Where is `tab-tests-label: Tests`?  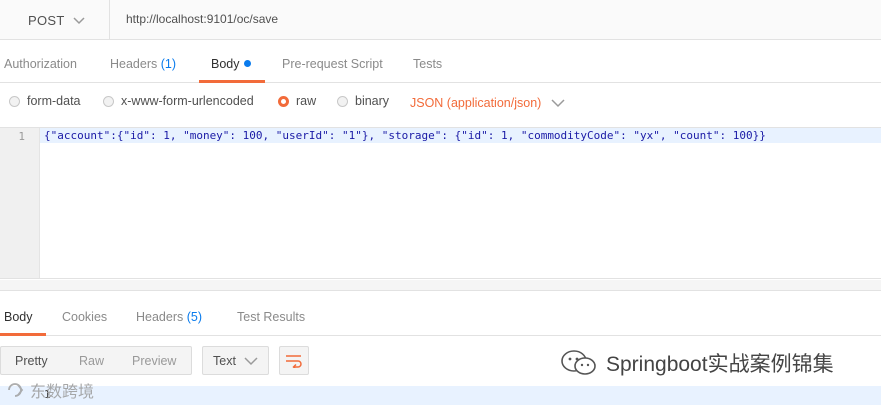
tab-tests-label: Tests is located at coordinates (428, 64).